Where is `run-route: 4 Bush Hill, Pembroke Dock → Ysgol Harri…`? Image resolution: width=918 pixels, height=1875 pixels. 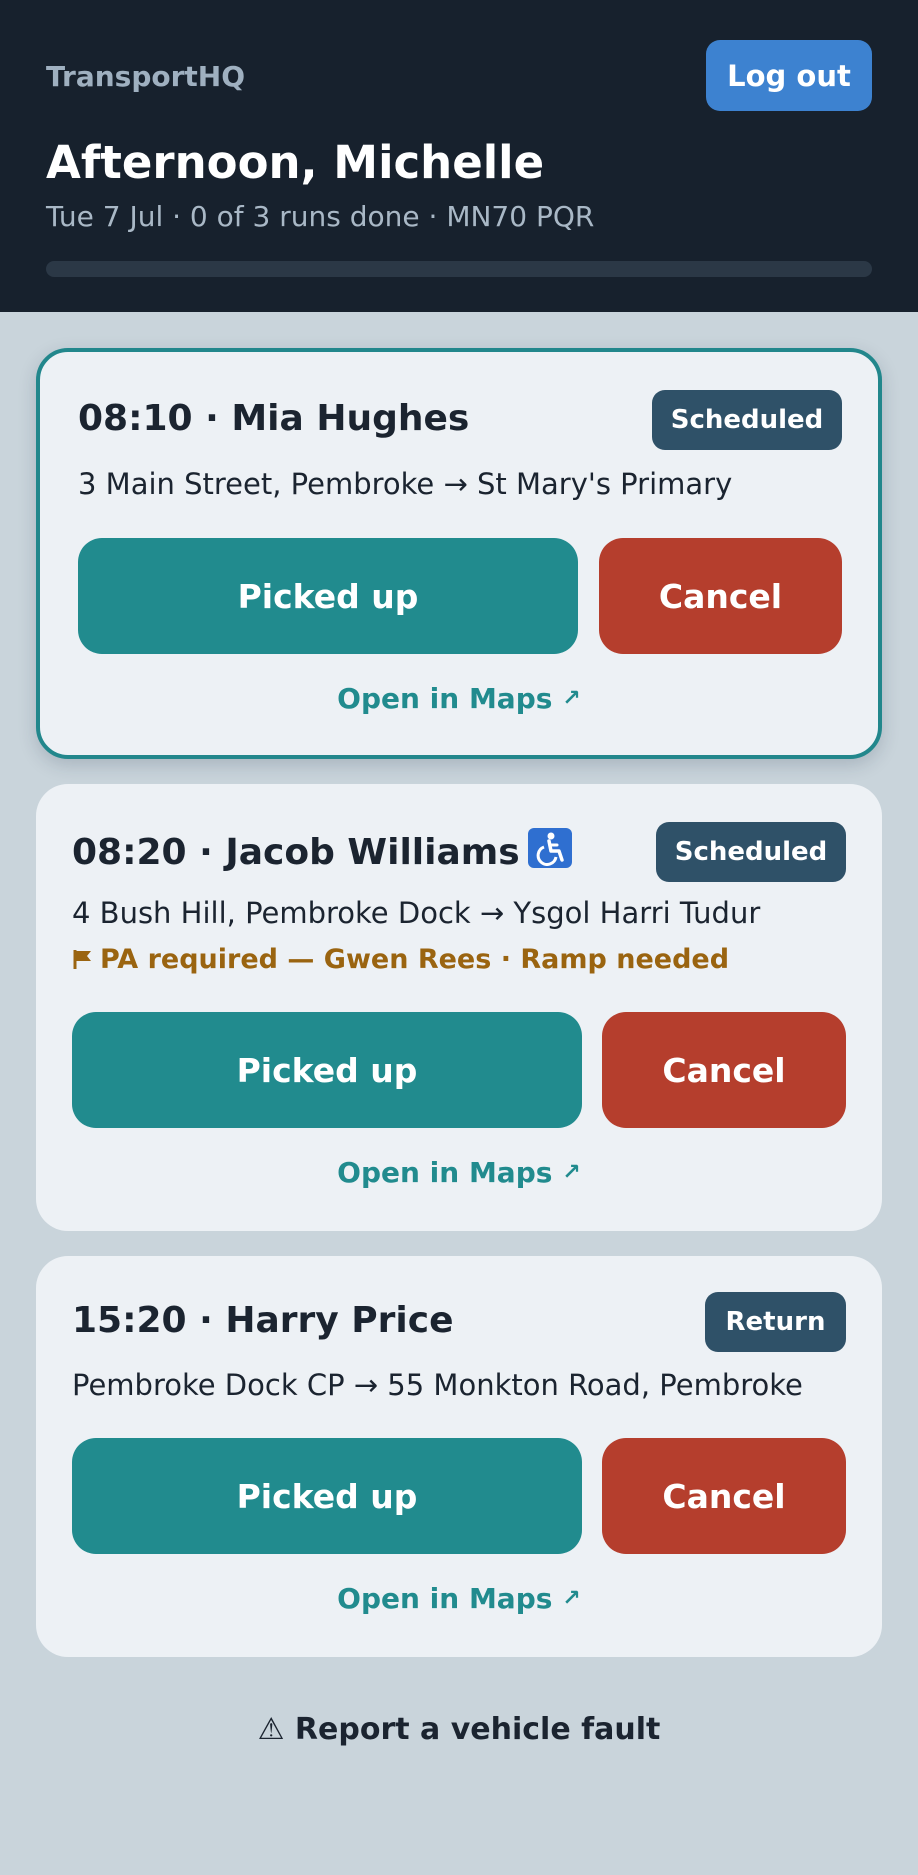 run-route: 4 Bush Hill, Pembroke Dock → Ysgol Harri… is located at coordinates (416, 913).